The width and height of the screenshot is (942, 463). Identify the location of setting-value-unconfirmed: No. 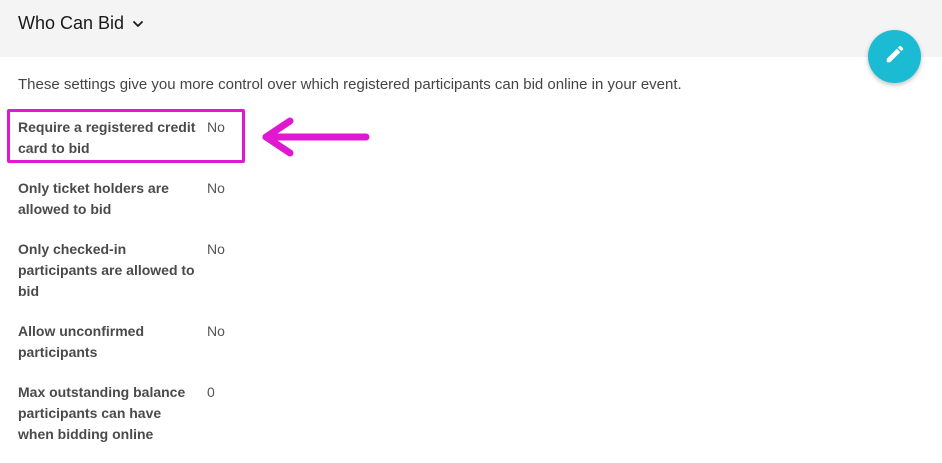
(216, 331).